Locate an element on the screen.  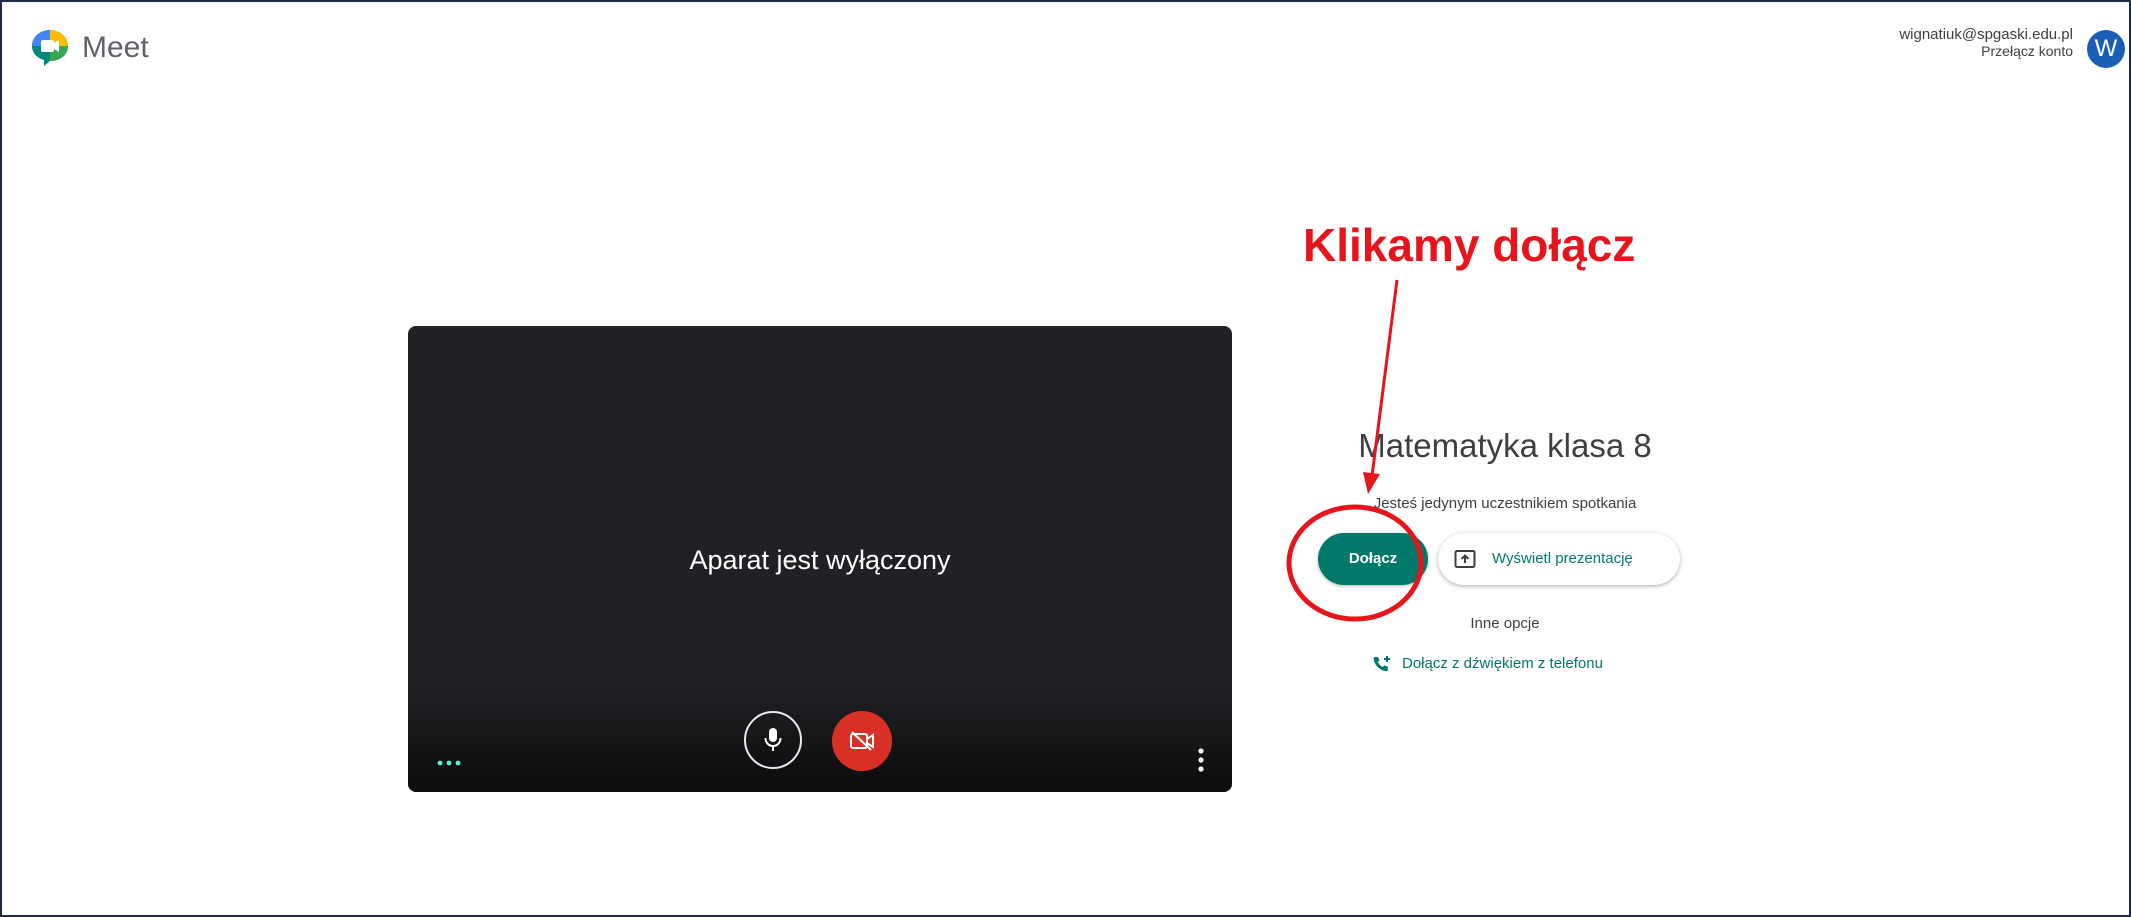
camera-toggle-button is located at coordinates (862, 741).